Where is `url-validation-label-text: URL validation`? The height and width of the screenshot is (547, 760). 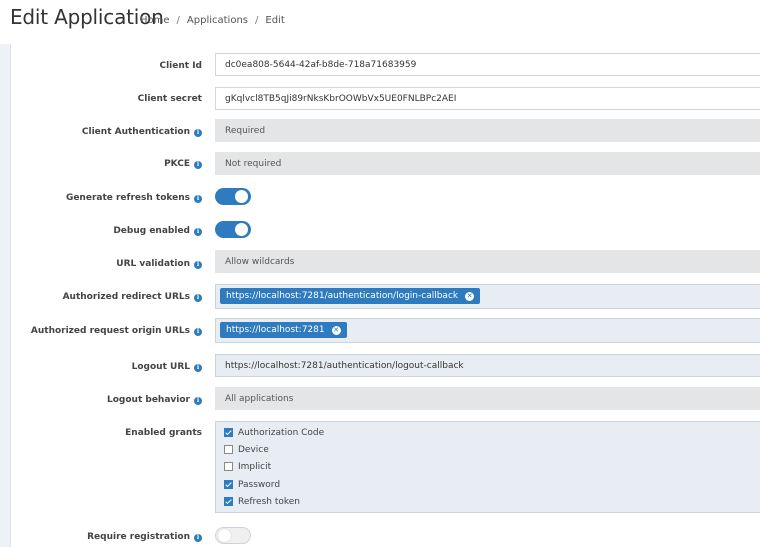
url-validation-label-text: URL validation is located at coordinates (153, 264).